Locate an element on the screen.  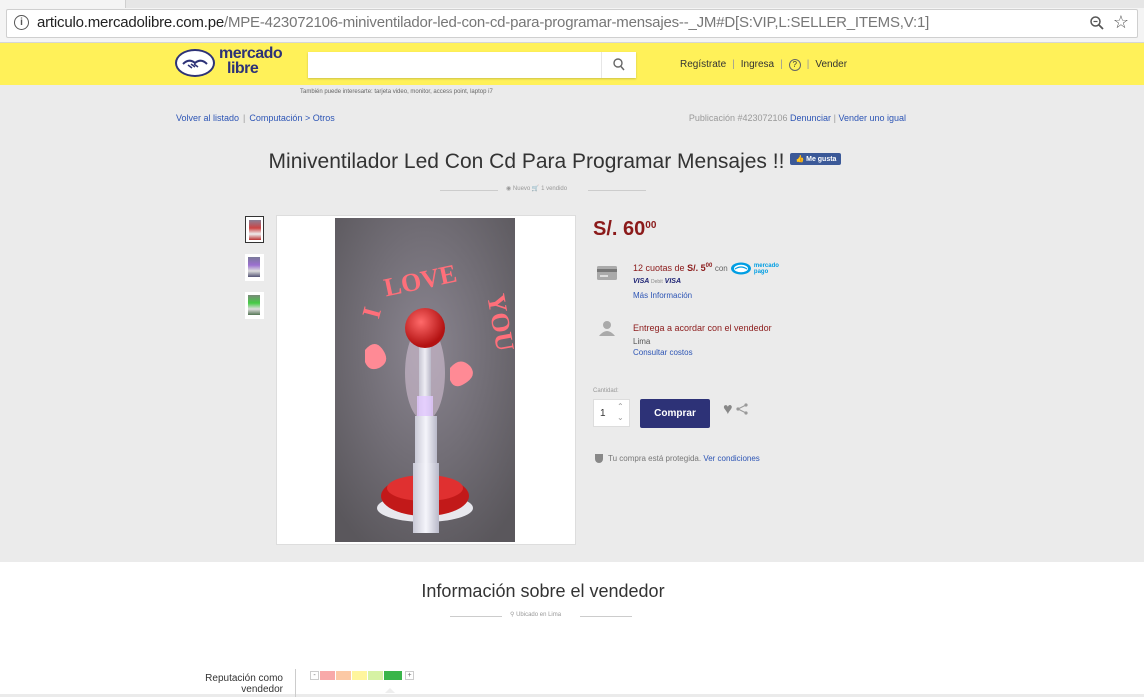
installments-label: 12 cuotas de is located at coordinates (659, 267).